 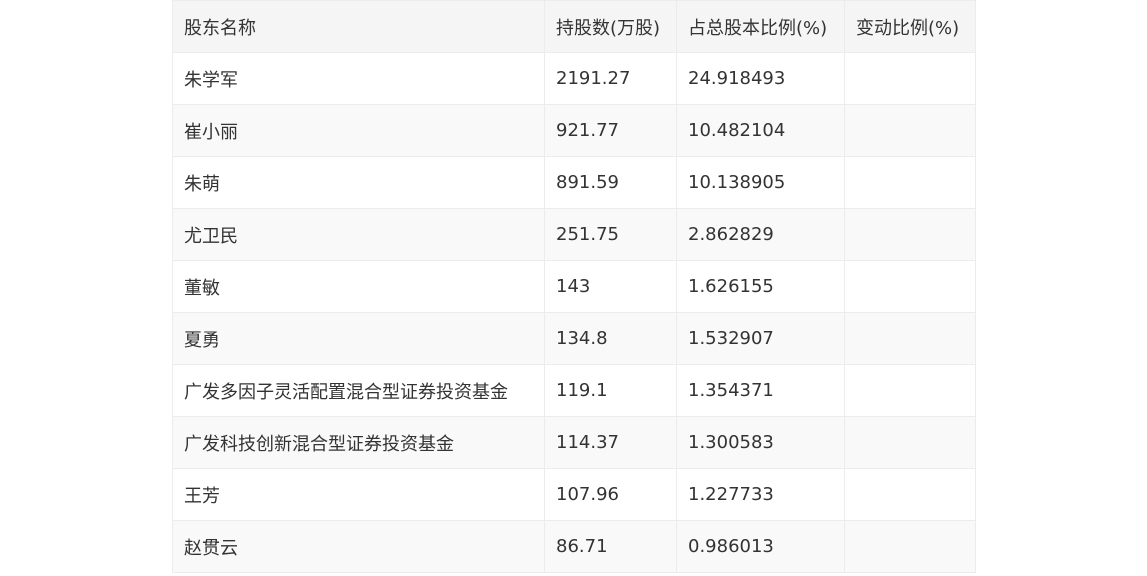 I want to click on cell-ratio: 1.532907, so click(x=760, y=338).